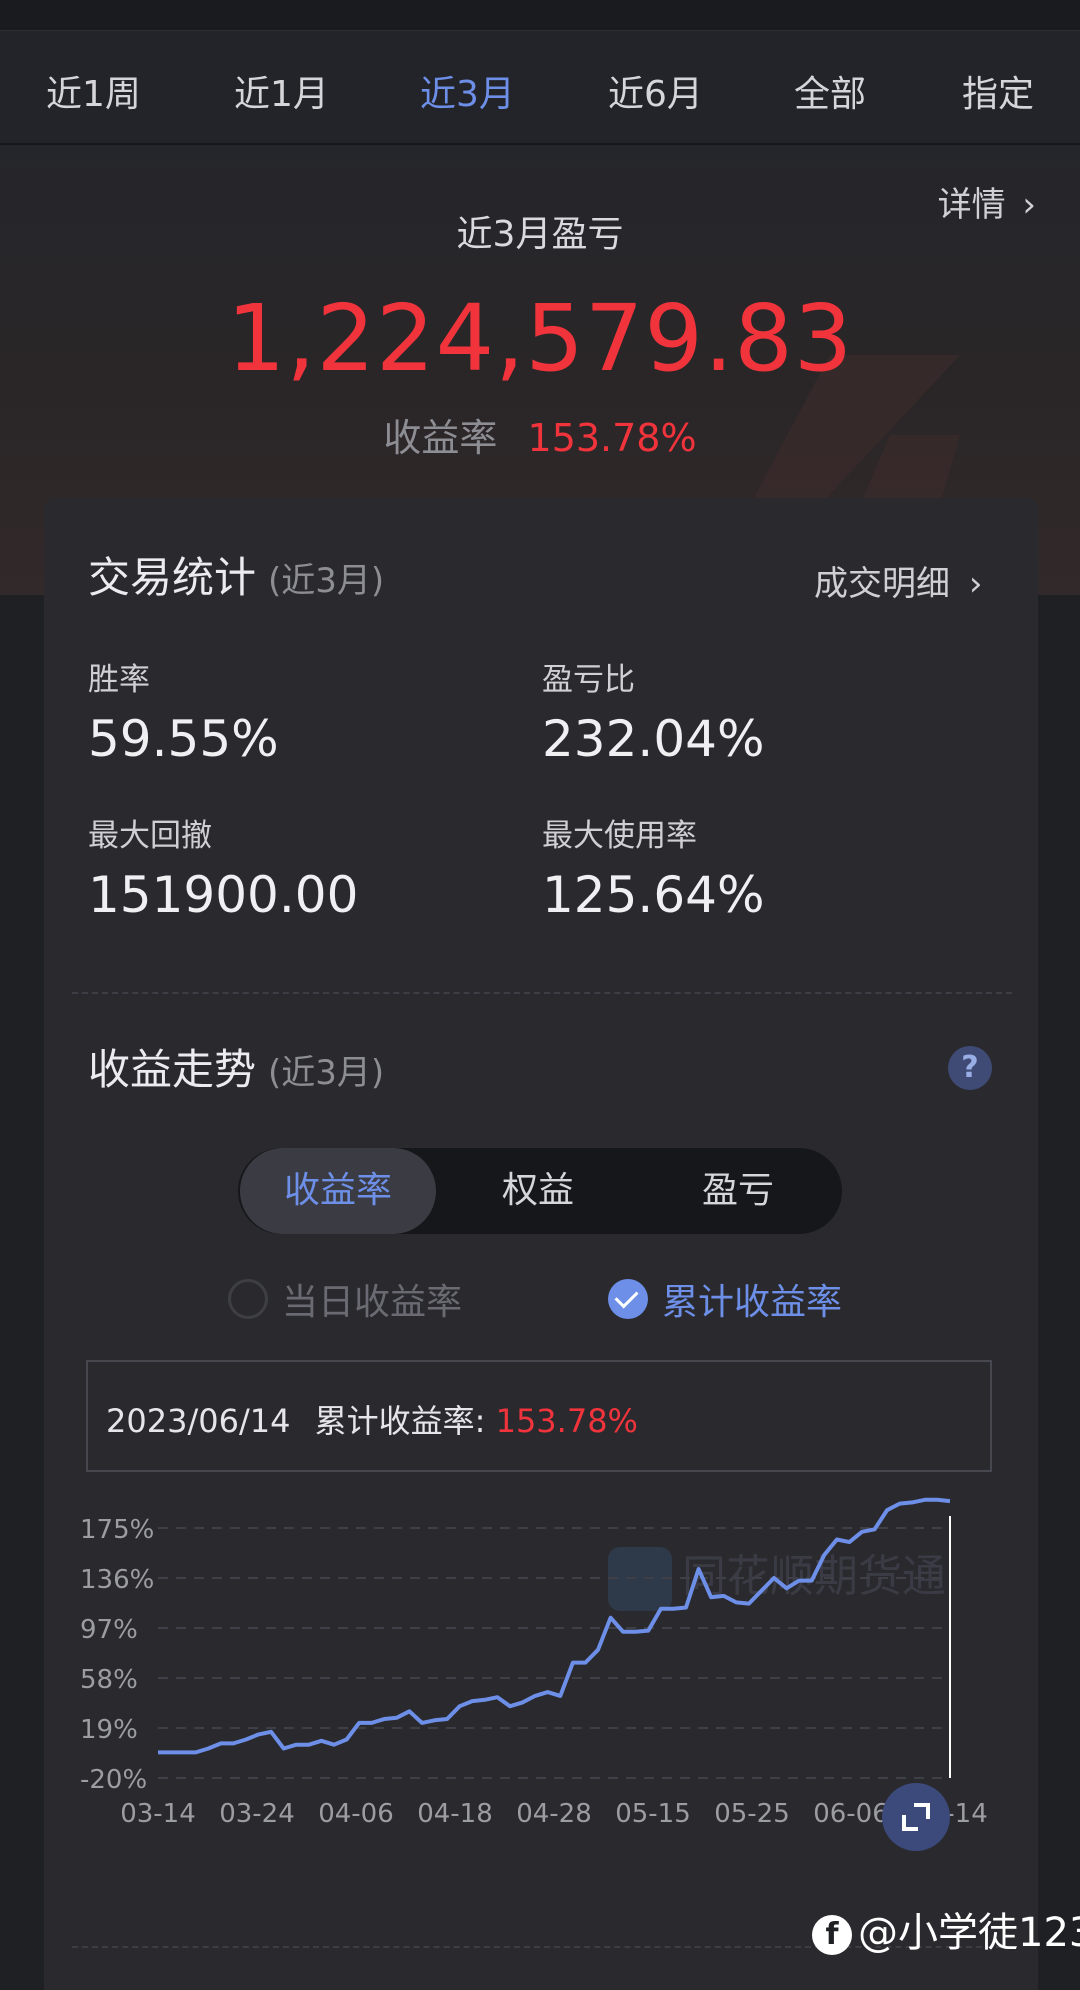 The width and height of the screenshot is (1080, 1990). What do you see at coordinates (830, 91) in the screenshot?
I see `tab-all: 全部` at bounding box center [830, 91].